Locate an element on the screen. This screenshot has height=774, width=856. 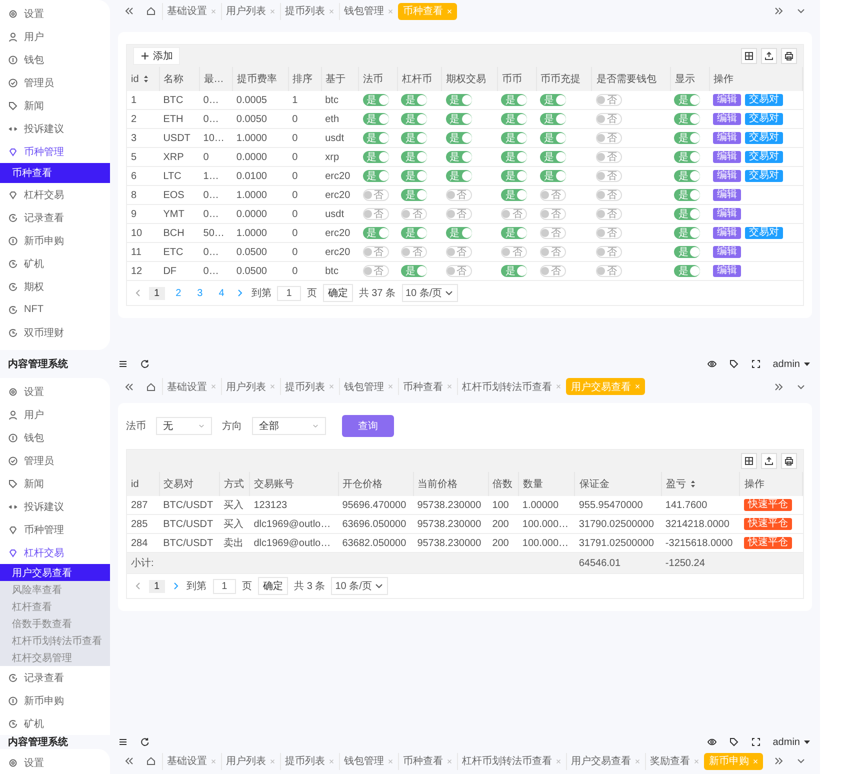
sidebar-item: 管理员 is located at coordinates (55, 82).